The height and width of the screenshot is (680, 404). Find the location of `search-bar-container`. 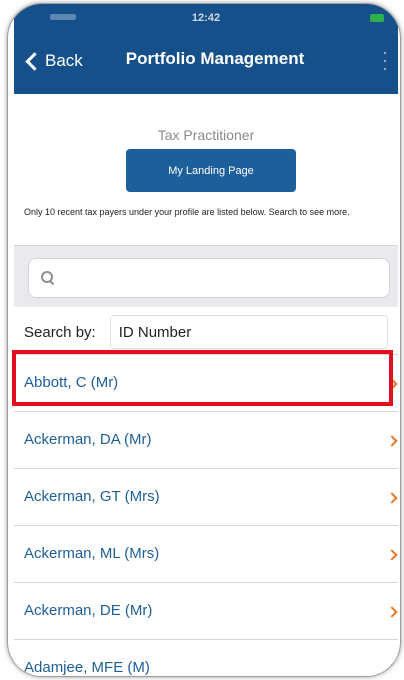

search-bar-container is located at coordinates (206, 276).